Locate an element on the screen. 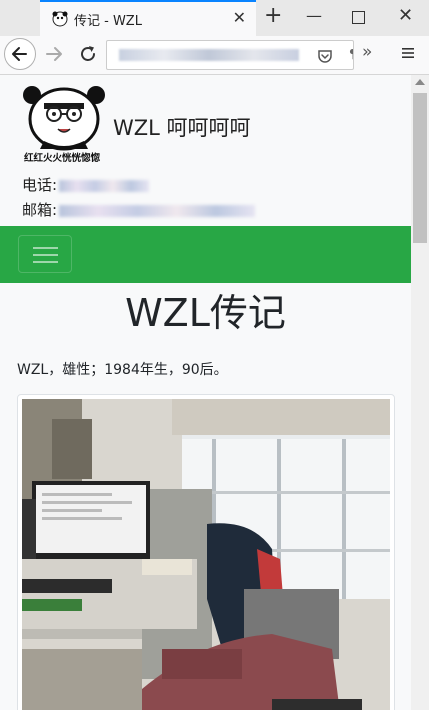 The height and width of the screenshot is (710, 429). url-bar: ¶ is located at coordinates (230, 55).